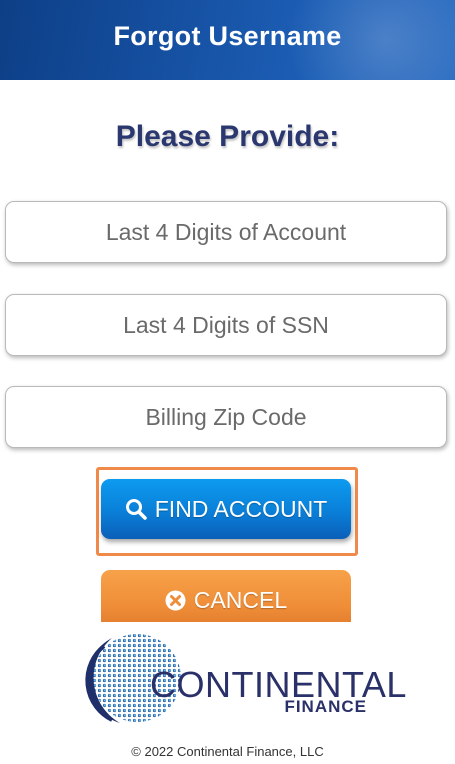 The height and width of the screenshot is (764, 455). Describe the element at coordinates (240, 599) in the screenshot. I see `cancel-label: CANCEL` at that location.